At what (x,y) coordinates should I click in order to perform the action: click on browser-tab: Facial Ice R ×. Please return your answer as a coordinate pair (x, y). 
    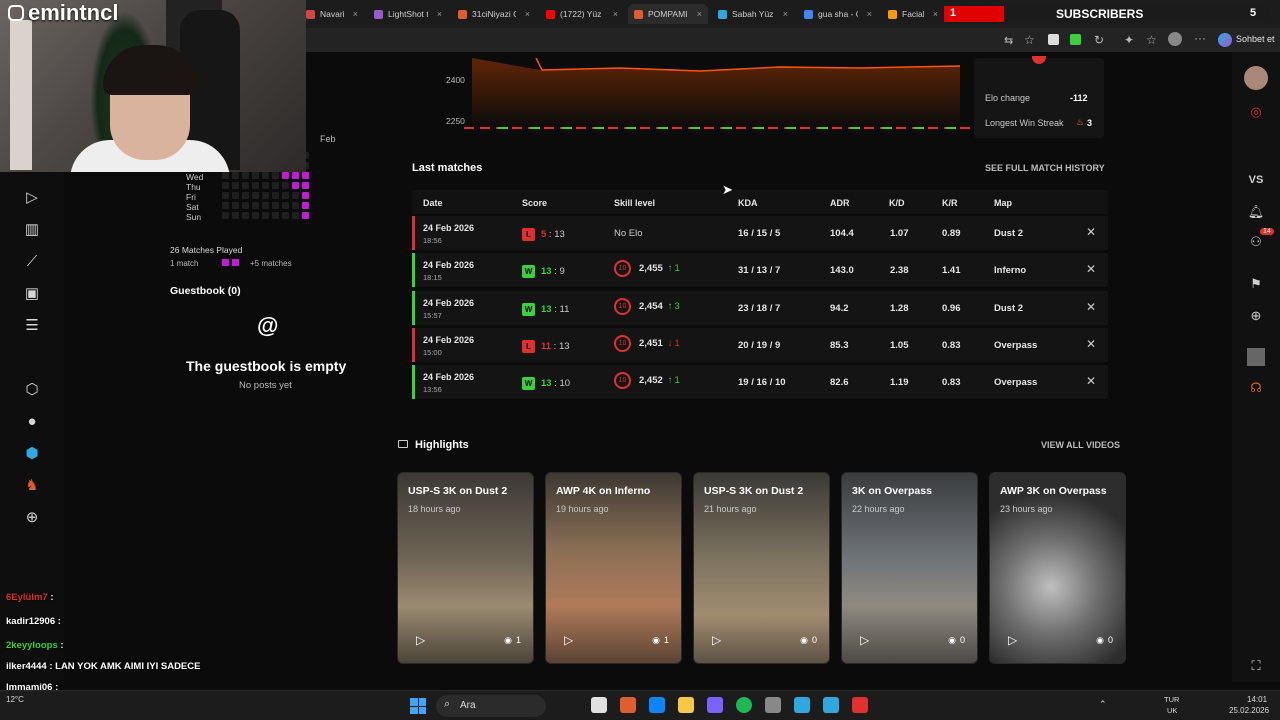
    Looking at the image, I should click on (913, 14).